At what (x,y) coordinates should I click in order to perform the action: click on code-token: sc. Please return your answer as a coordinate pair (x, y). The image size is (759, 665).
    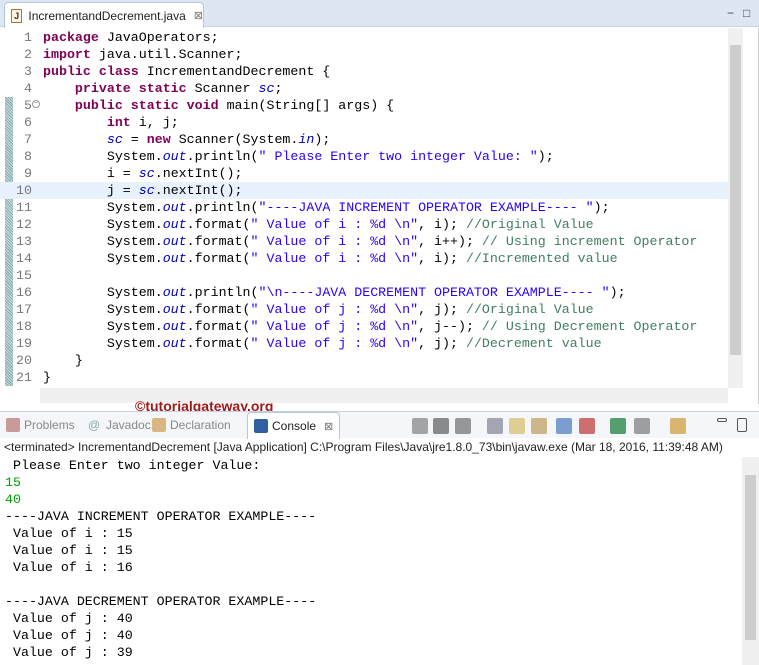
    Looking at the image, I should click on (146, 190).